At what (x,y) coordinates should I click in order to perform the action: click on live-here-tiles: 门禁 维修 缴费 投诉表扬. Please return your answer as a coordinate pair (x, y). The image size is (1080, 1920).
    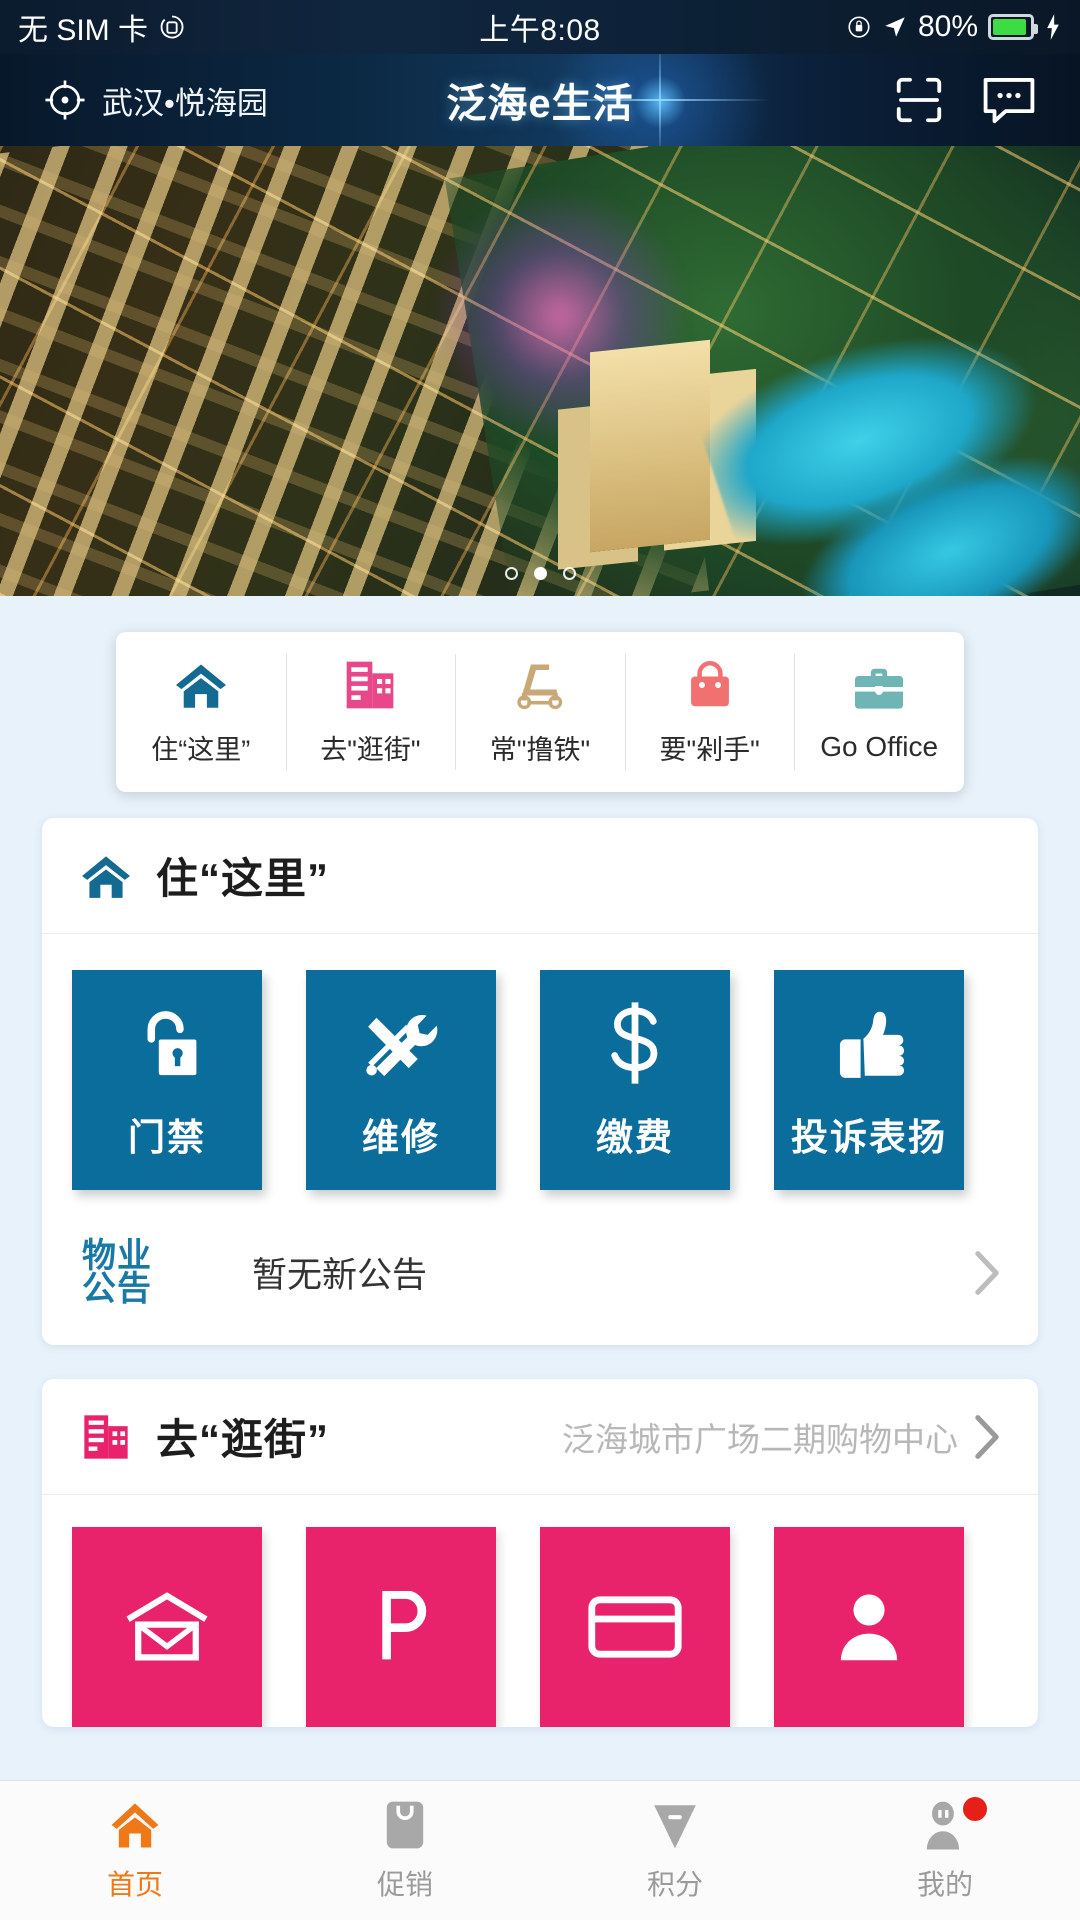
    Looking at the image, I should click on (540, 1079).